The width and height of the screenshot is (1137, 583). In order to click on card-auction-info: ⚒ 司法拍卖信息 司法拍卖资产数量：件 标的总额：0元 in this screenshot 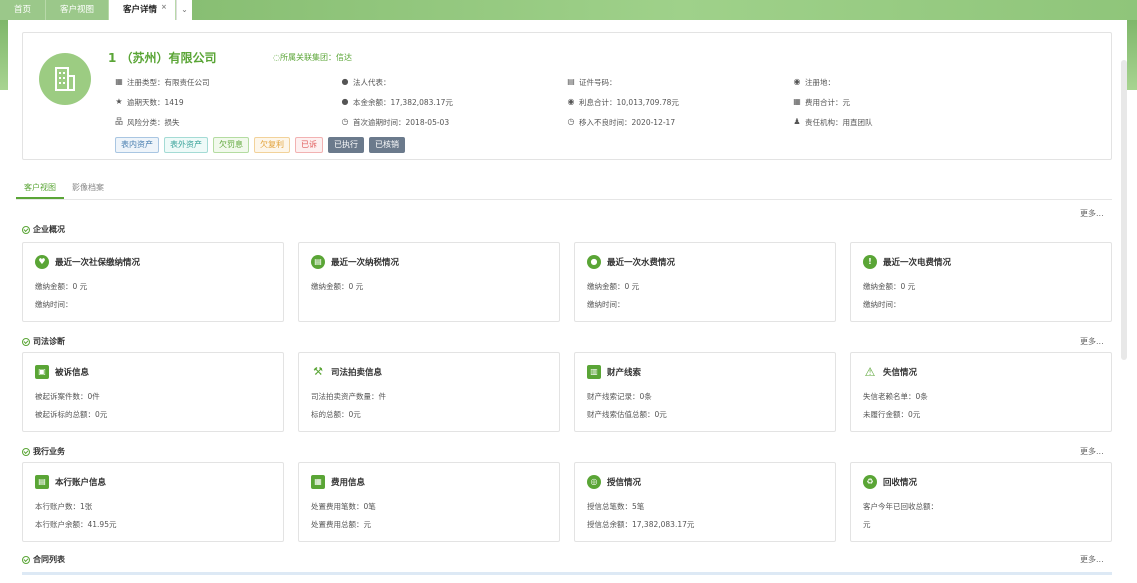, I will do `click(429, 392)`.